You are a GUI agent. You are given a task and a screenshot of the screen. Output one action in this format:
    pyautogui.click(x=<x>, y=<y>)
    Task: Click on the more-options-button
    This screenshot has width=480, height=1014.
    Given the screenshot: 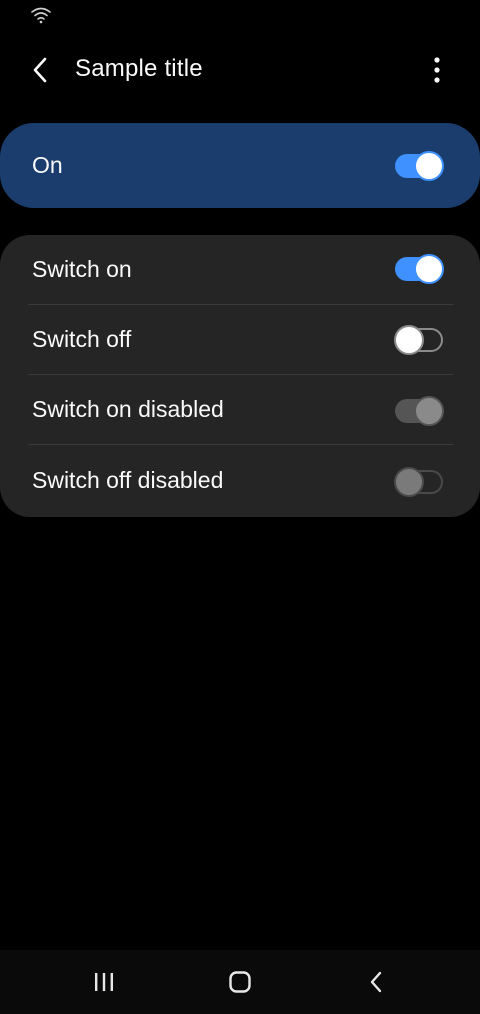 What is the action you would take?
    pyautogui.click(x=437, y=70)
    